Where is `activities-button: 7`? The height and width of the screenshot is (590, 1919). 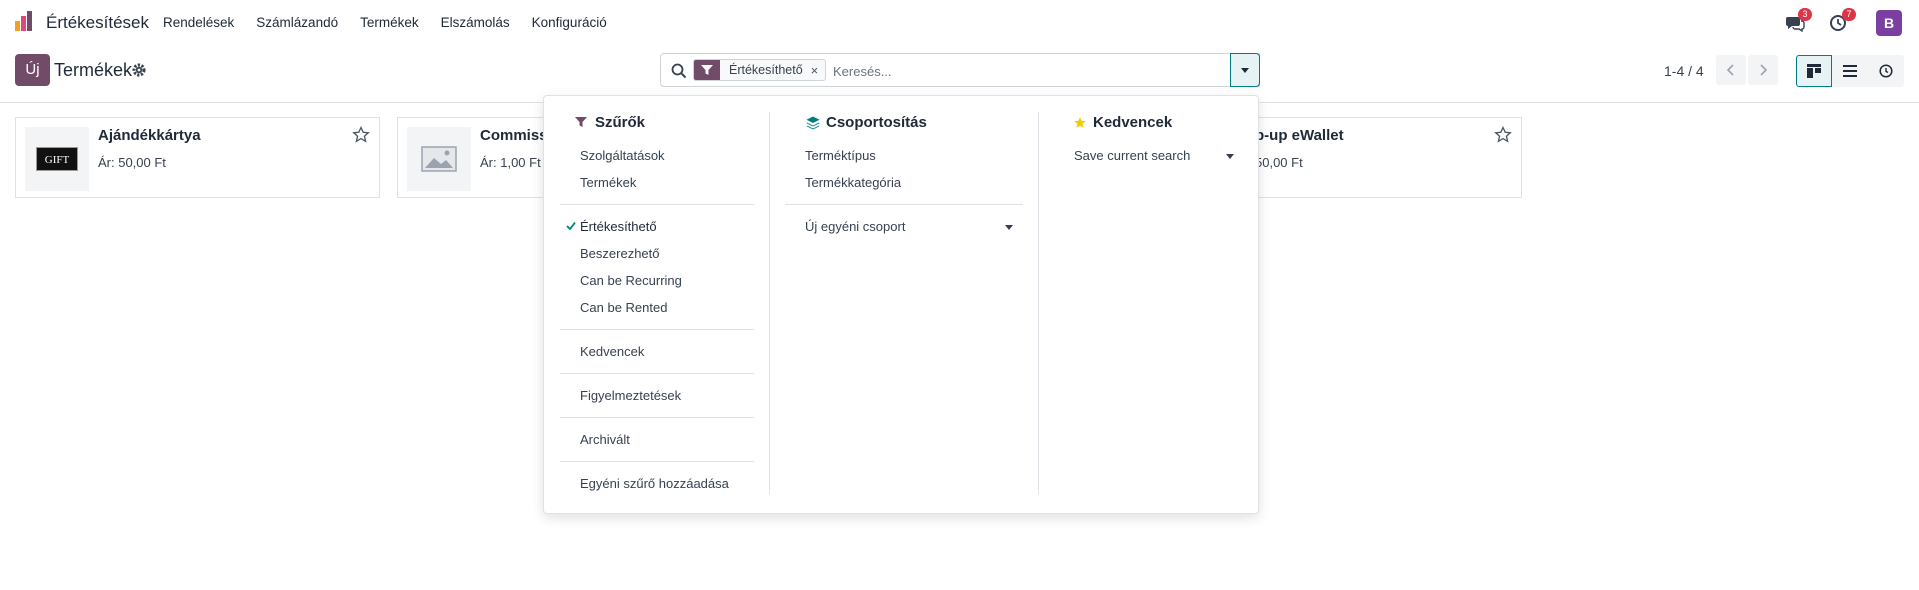
activities-button: 7 is located at coordinates (1842, 20).